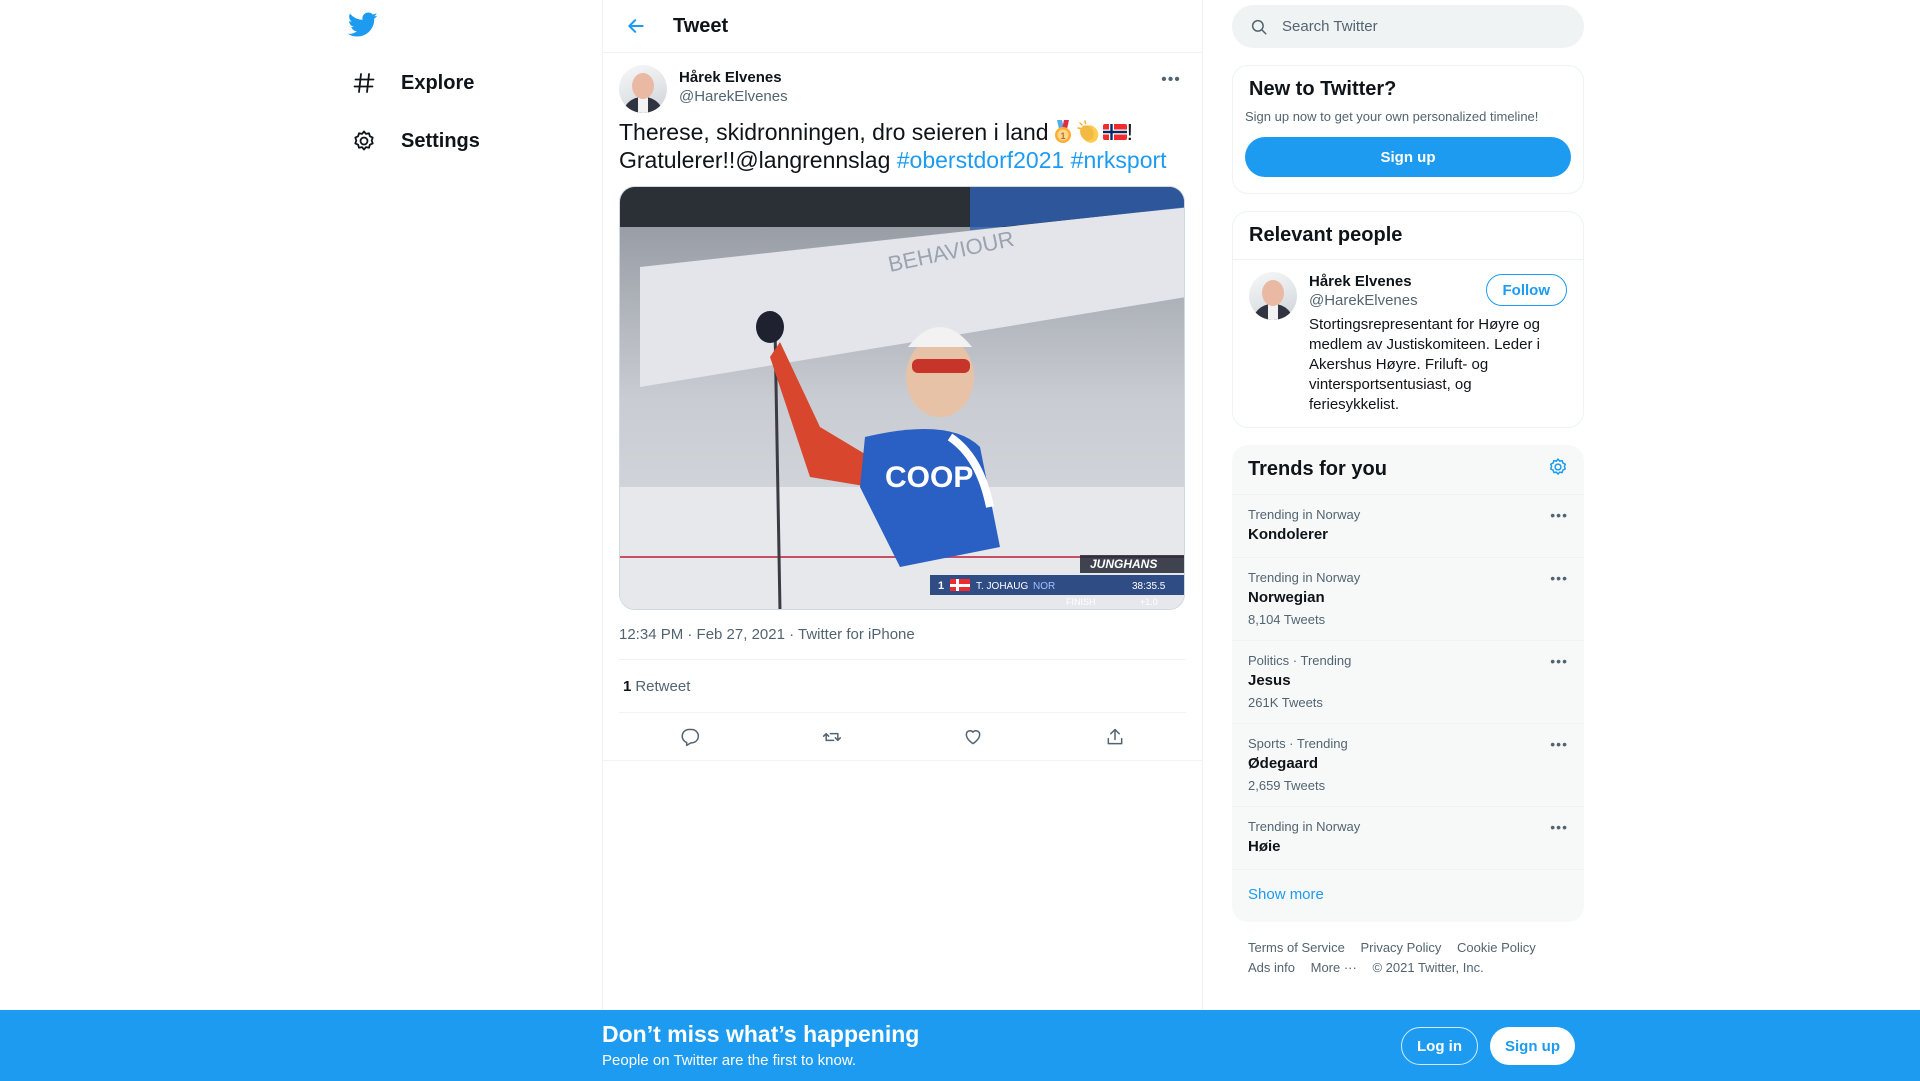 The width and height of the screenshot is (1920, 1081). I want to click on trend-item: Trending in Norway Høie •••, so click(1408, 838).